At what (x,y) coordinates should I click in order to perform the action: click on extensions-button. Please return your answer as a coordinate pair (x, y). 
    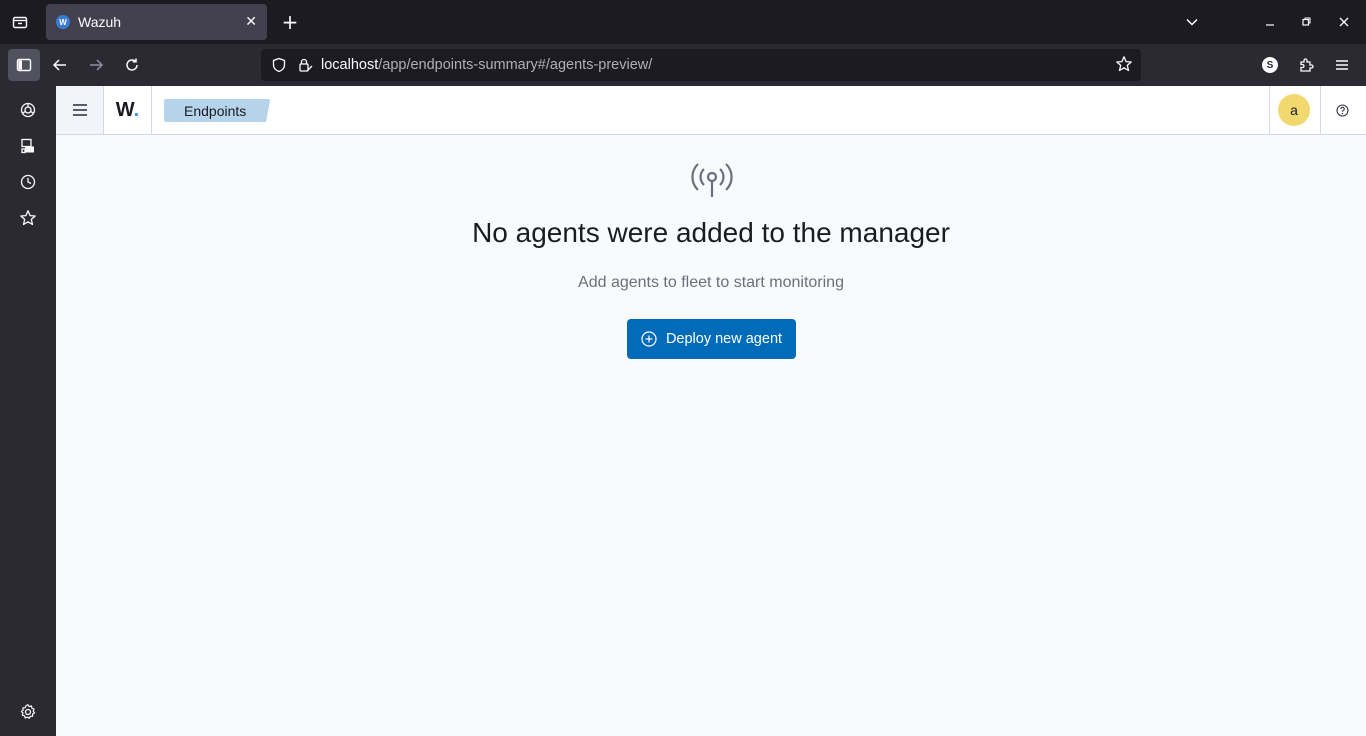
    Looking at the image, I should click on (1306, 65).